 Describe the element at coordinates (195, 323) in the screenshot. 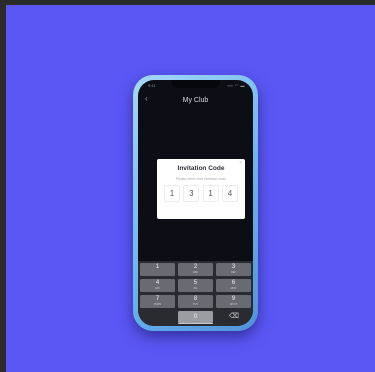

I see `home-indicator` at that location.